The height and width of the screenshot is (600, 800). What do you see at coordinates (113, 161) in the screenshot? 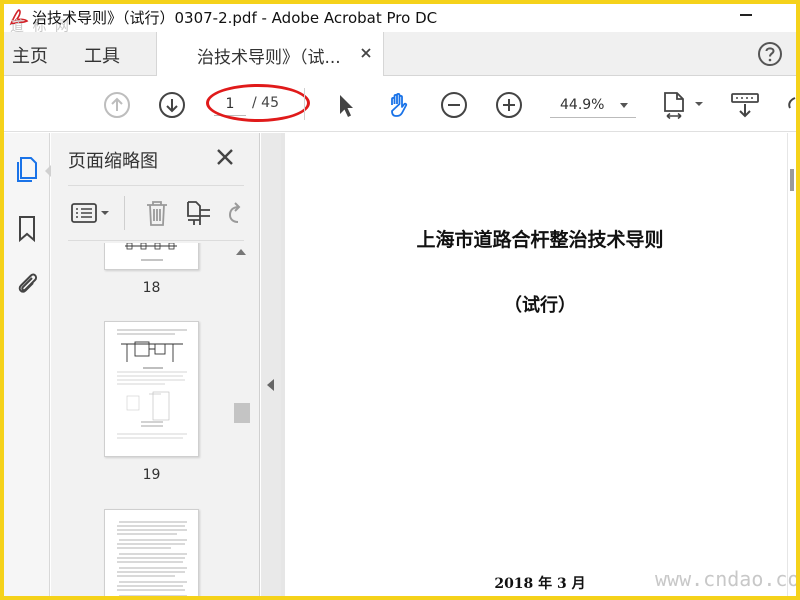
I see `panel-title: 页面缩略图` at bounding box center [113, 161].